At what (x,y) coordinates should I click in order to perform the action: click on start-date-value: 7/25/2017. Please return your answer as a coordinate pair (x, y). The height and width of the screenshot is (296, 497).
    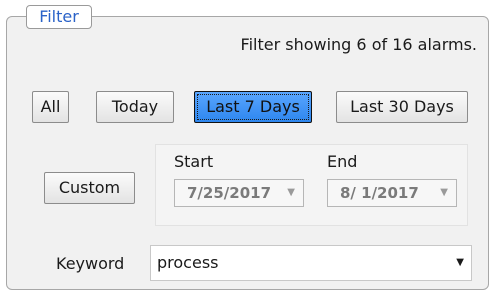
    Looking at the image, I should click on (229, 193).